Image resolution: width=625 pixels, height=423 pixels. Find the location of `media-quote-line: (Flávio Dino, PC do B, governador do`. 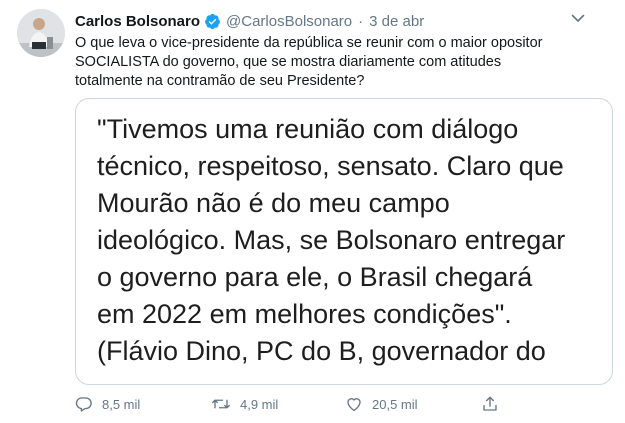

media-quote-line: (Flávio Dino, PC do B, governador do is located at coordinates (321, 351).